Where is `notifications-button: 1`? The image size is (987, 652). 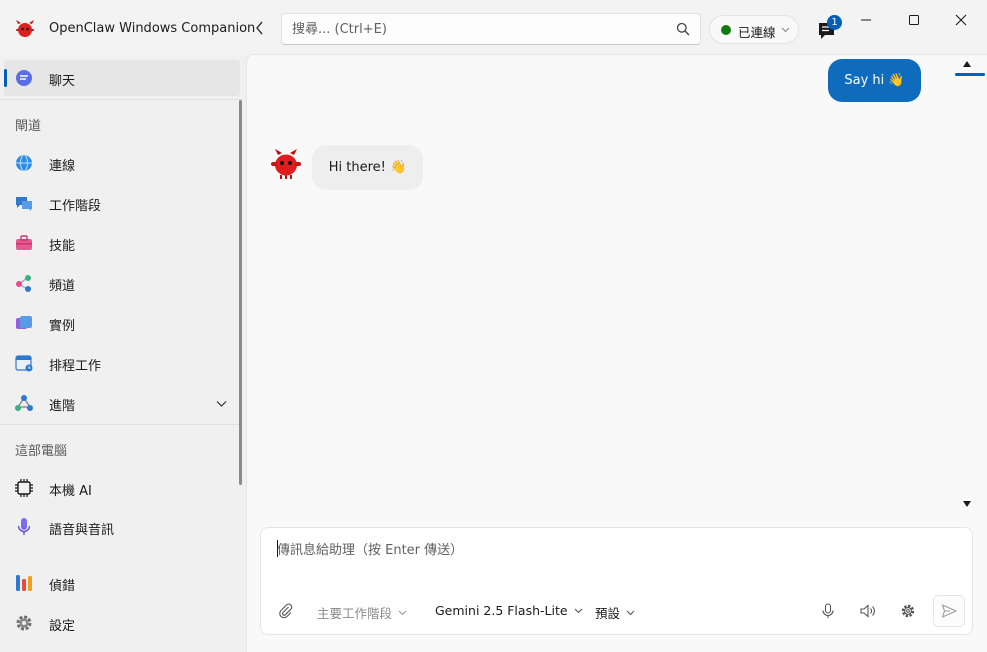
notifications-button: 1 is located at coordinates (829, 29).